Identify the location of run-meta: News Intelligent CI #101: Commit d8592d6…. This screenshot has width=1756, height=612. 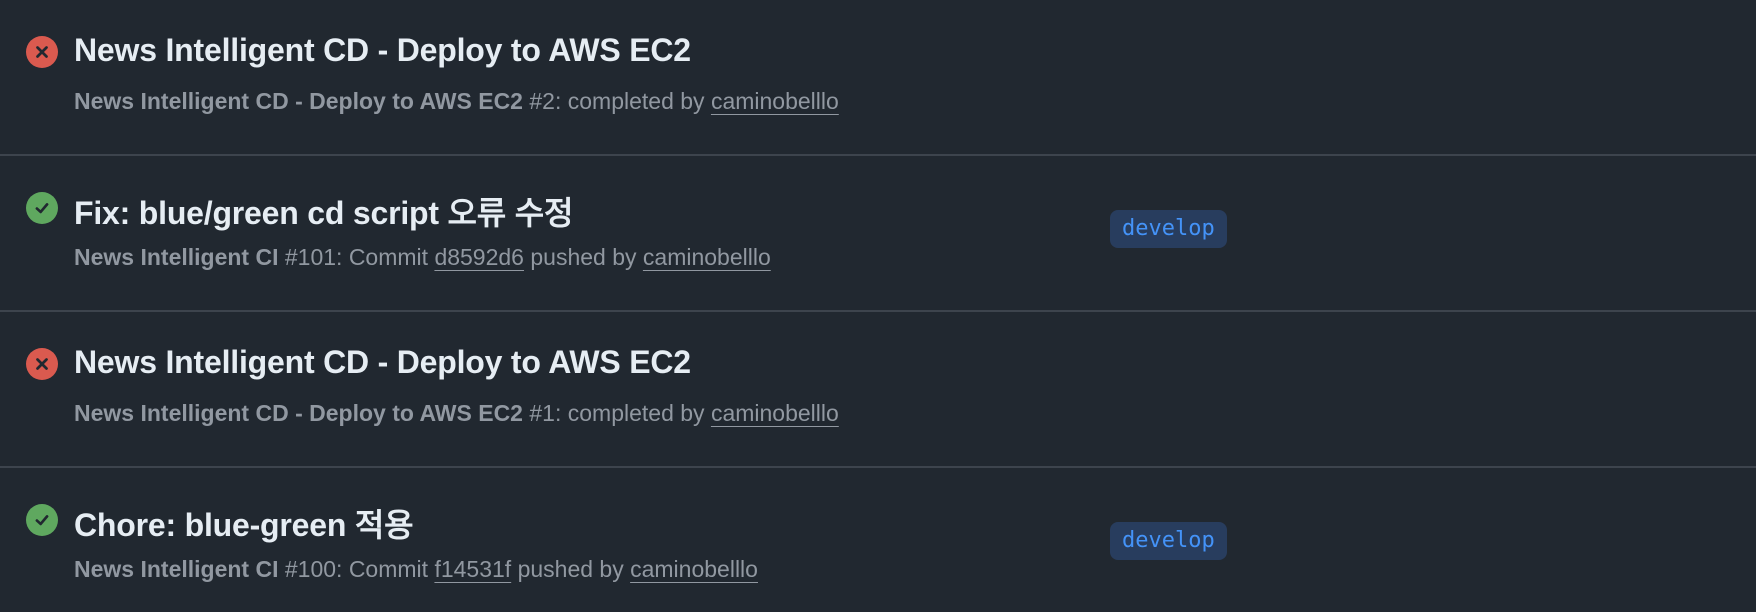
(422, 257).